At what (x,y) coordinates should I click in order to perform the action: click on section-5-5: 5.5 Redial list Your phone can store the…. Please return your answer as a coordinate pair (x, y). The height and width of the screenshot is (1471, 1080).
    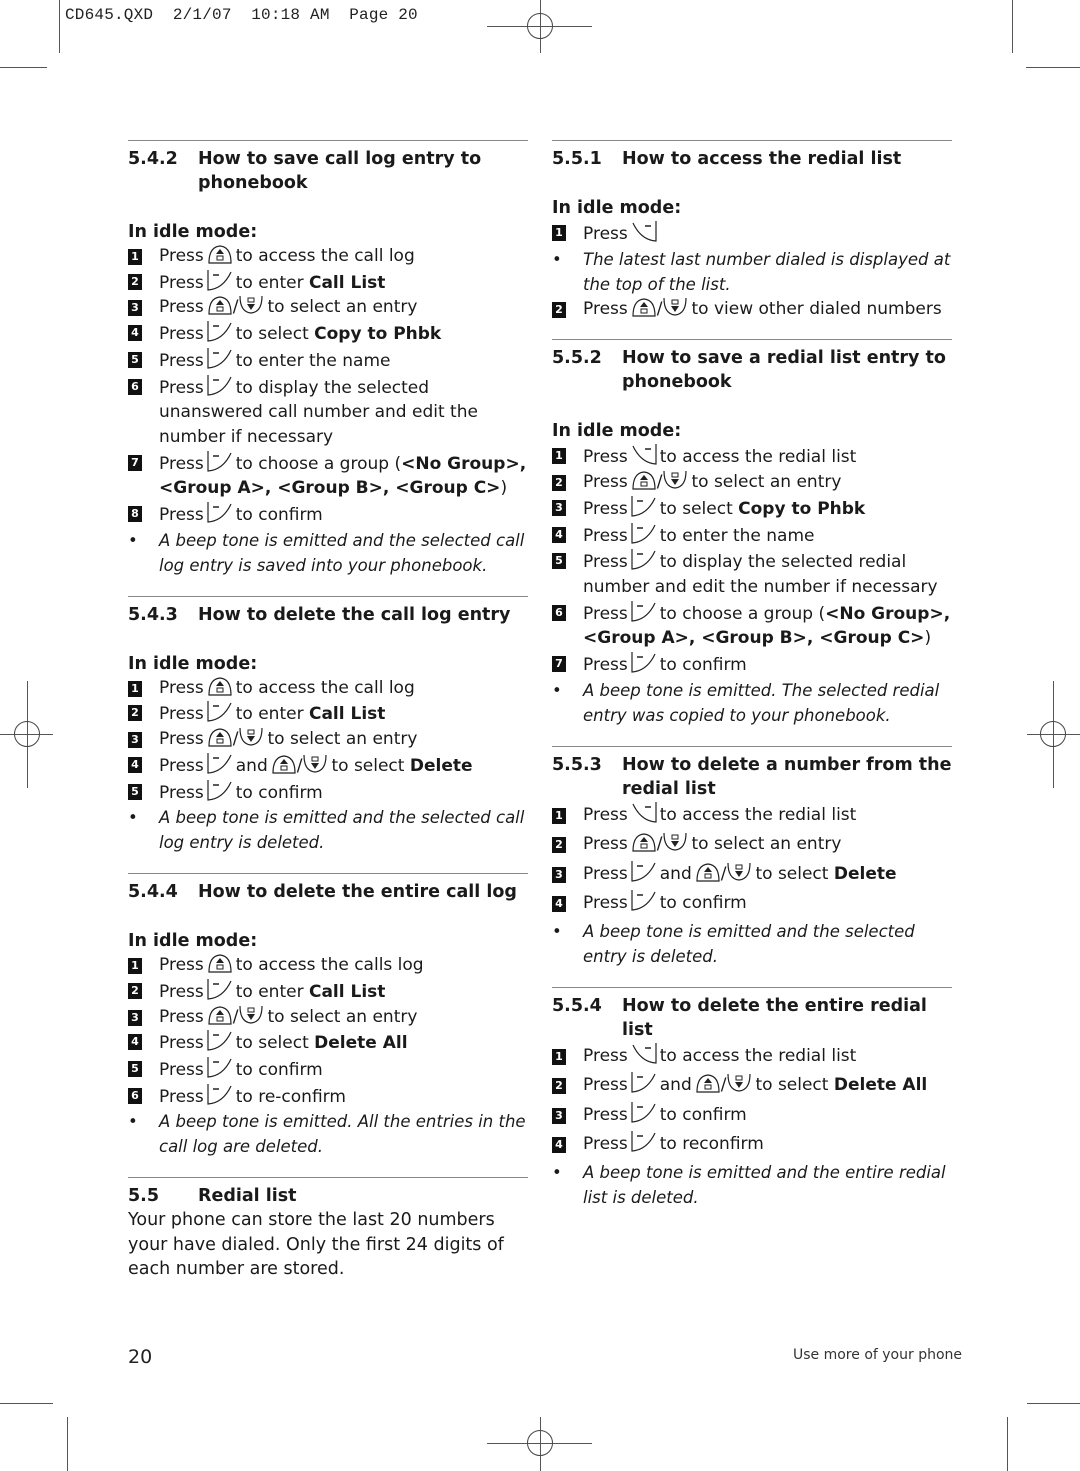
    Looking at the image, I should click on (328, 1229).